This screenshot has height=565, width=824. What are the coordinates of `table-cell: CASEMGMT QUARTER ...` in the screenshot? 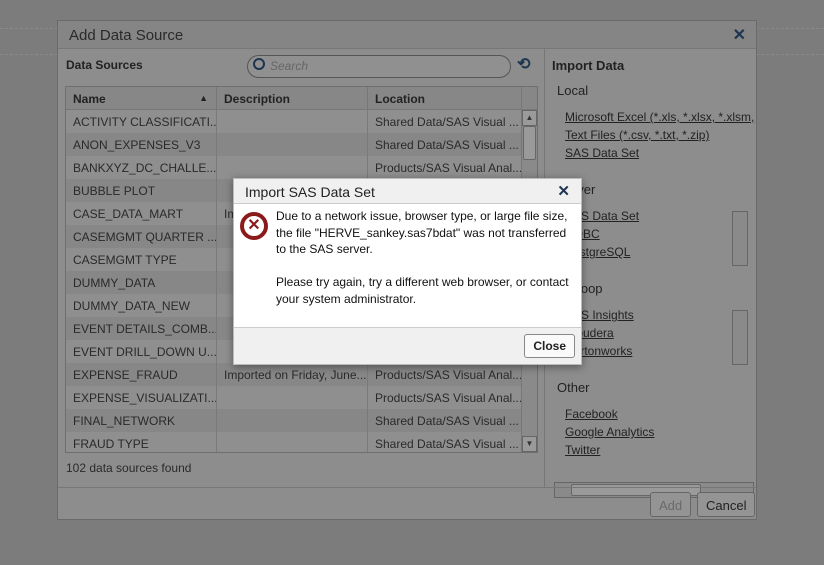 It's located at (141, 236).